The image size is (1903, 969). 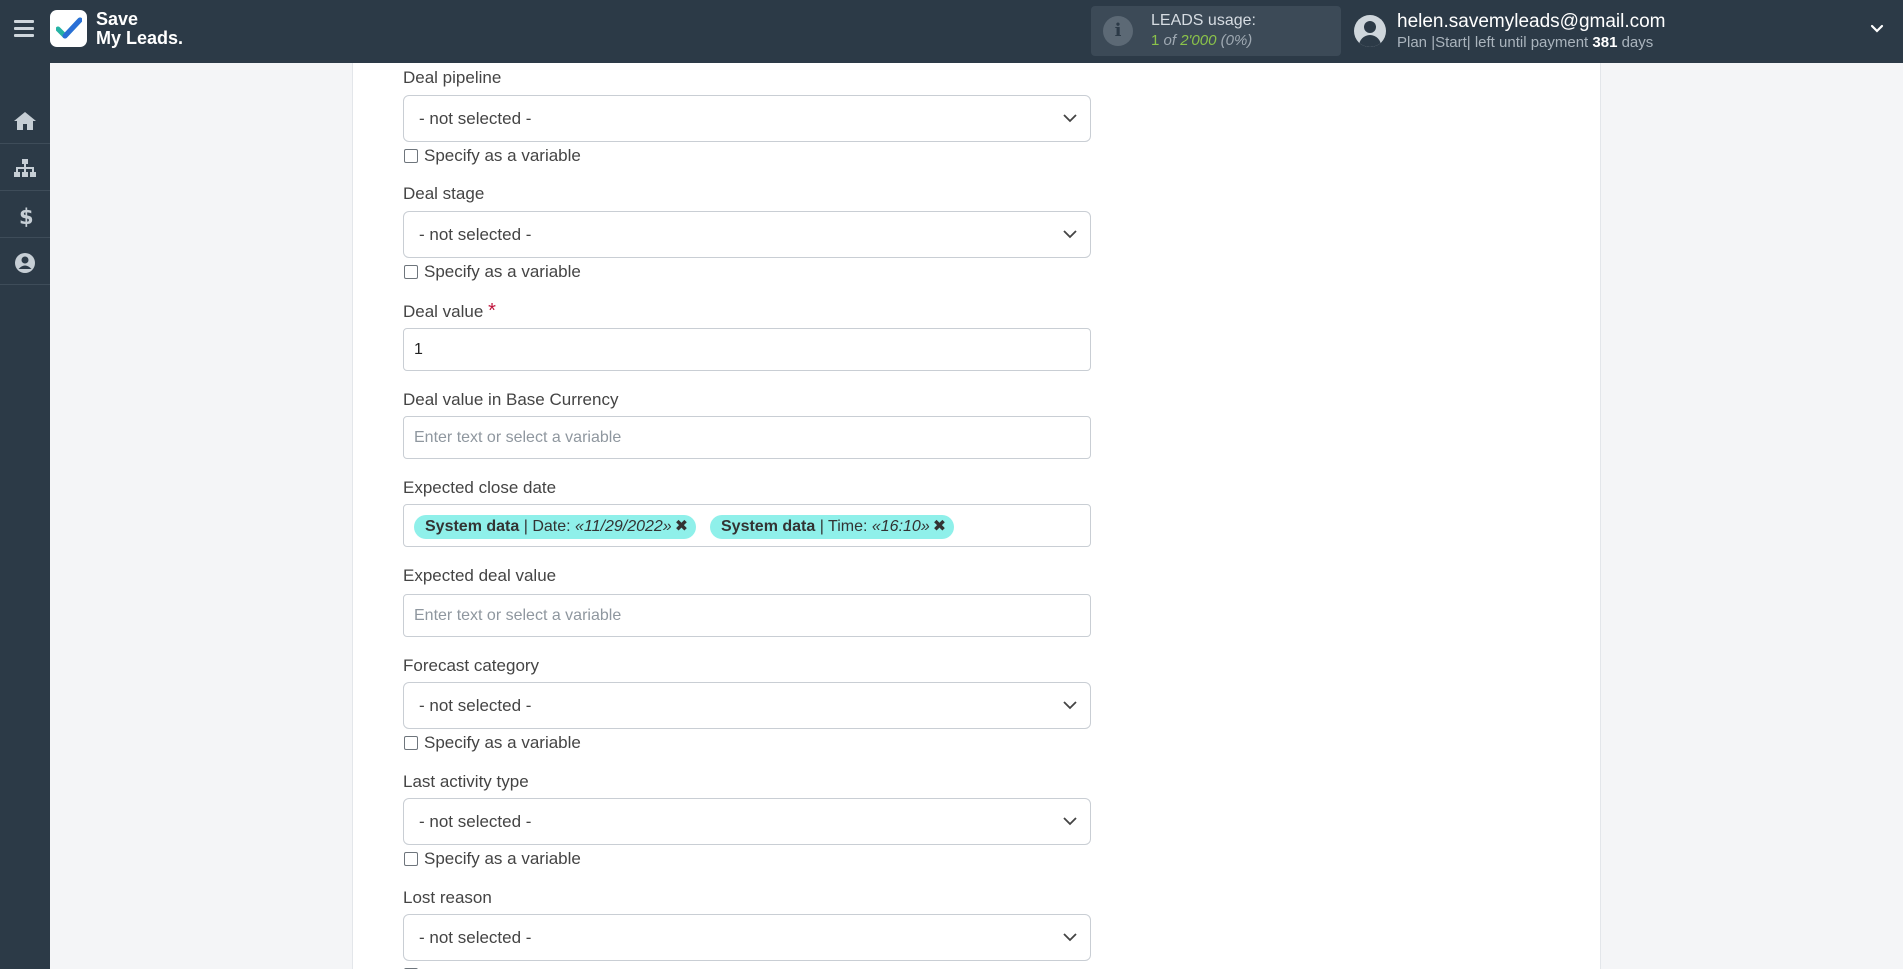 I want to click on expected-deal-value-label: Expected deal value, so click(x=480, y=575).